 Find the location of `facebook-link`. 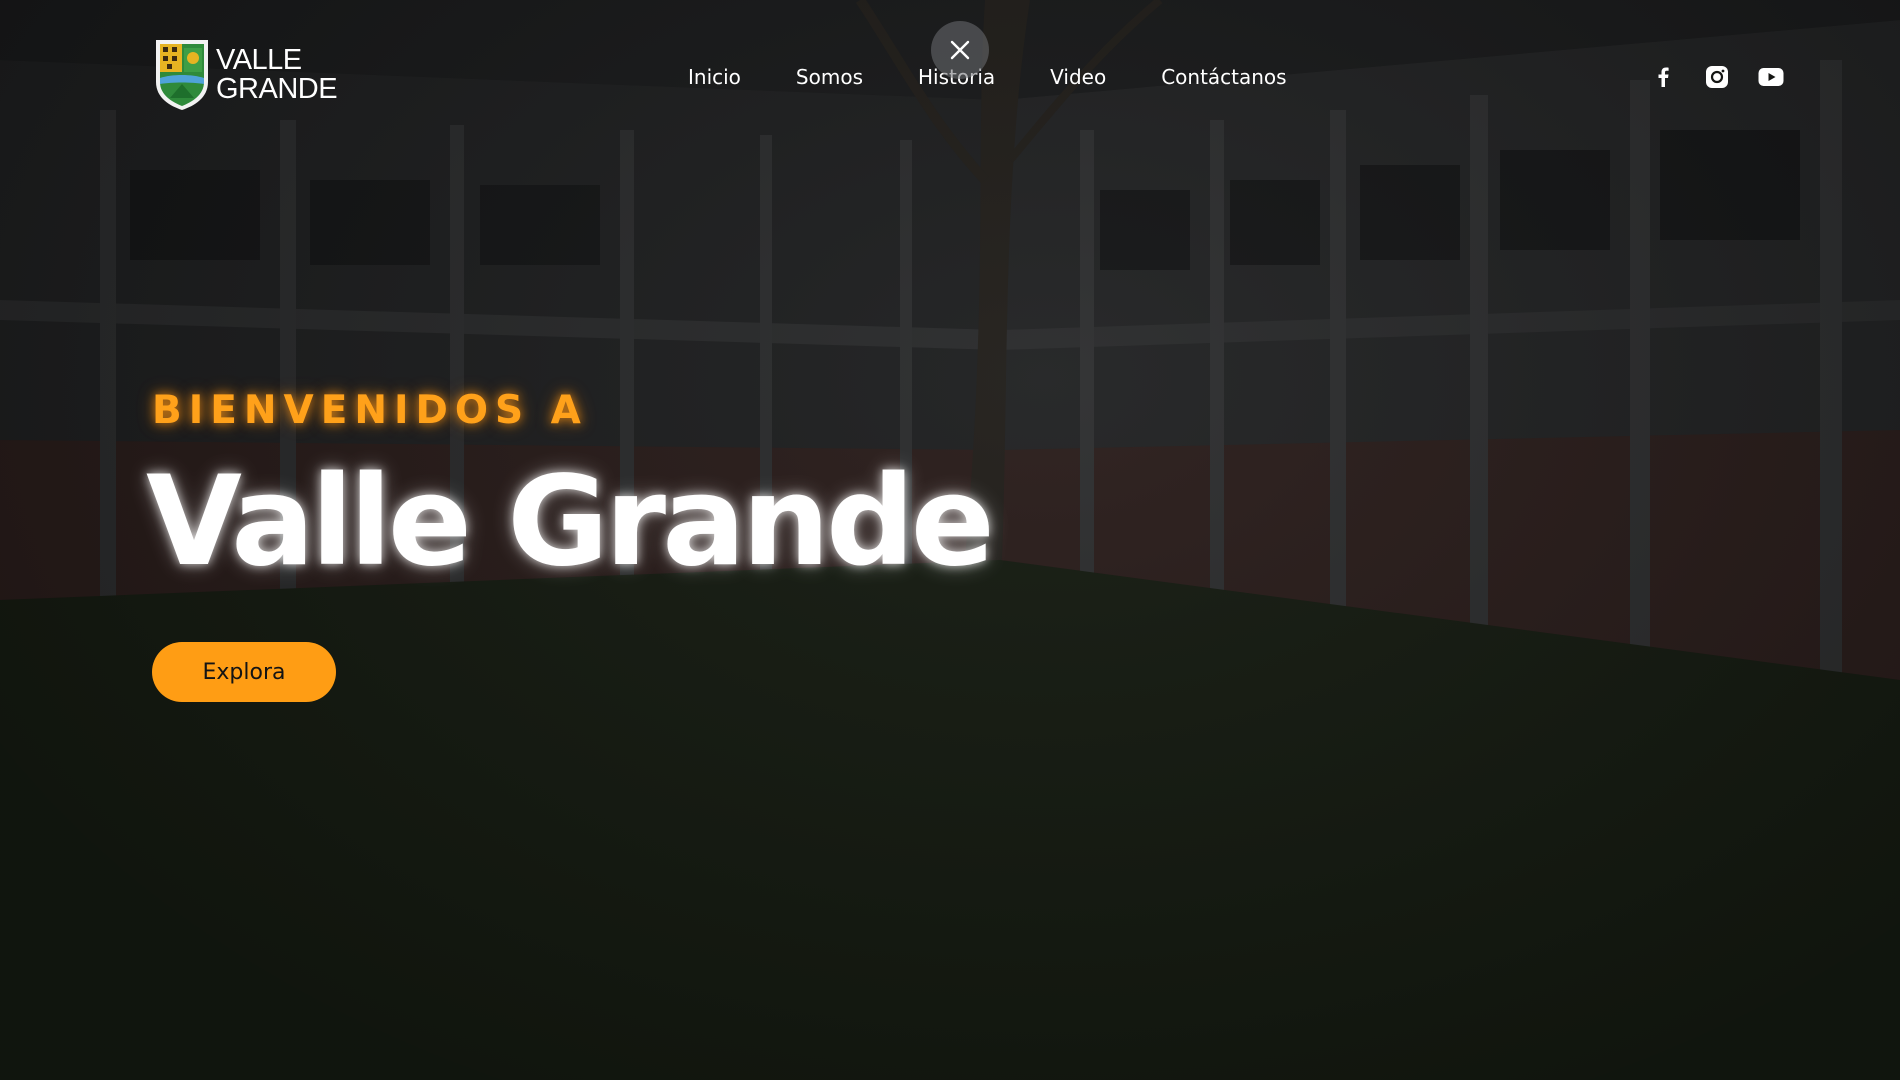

facebook-link is located at coordinates (1663, 77).